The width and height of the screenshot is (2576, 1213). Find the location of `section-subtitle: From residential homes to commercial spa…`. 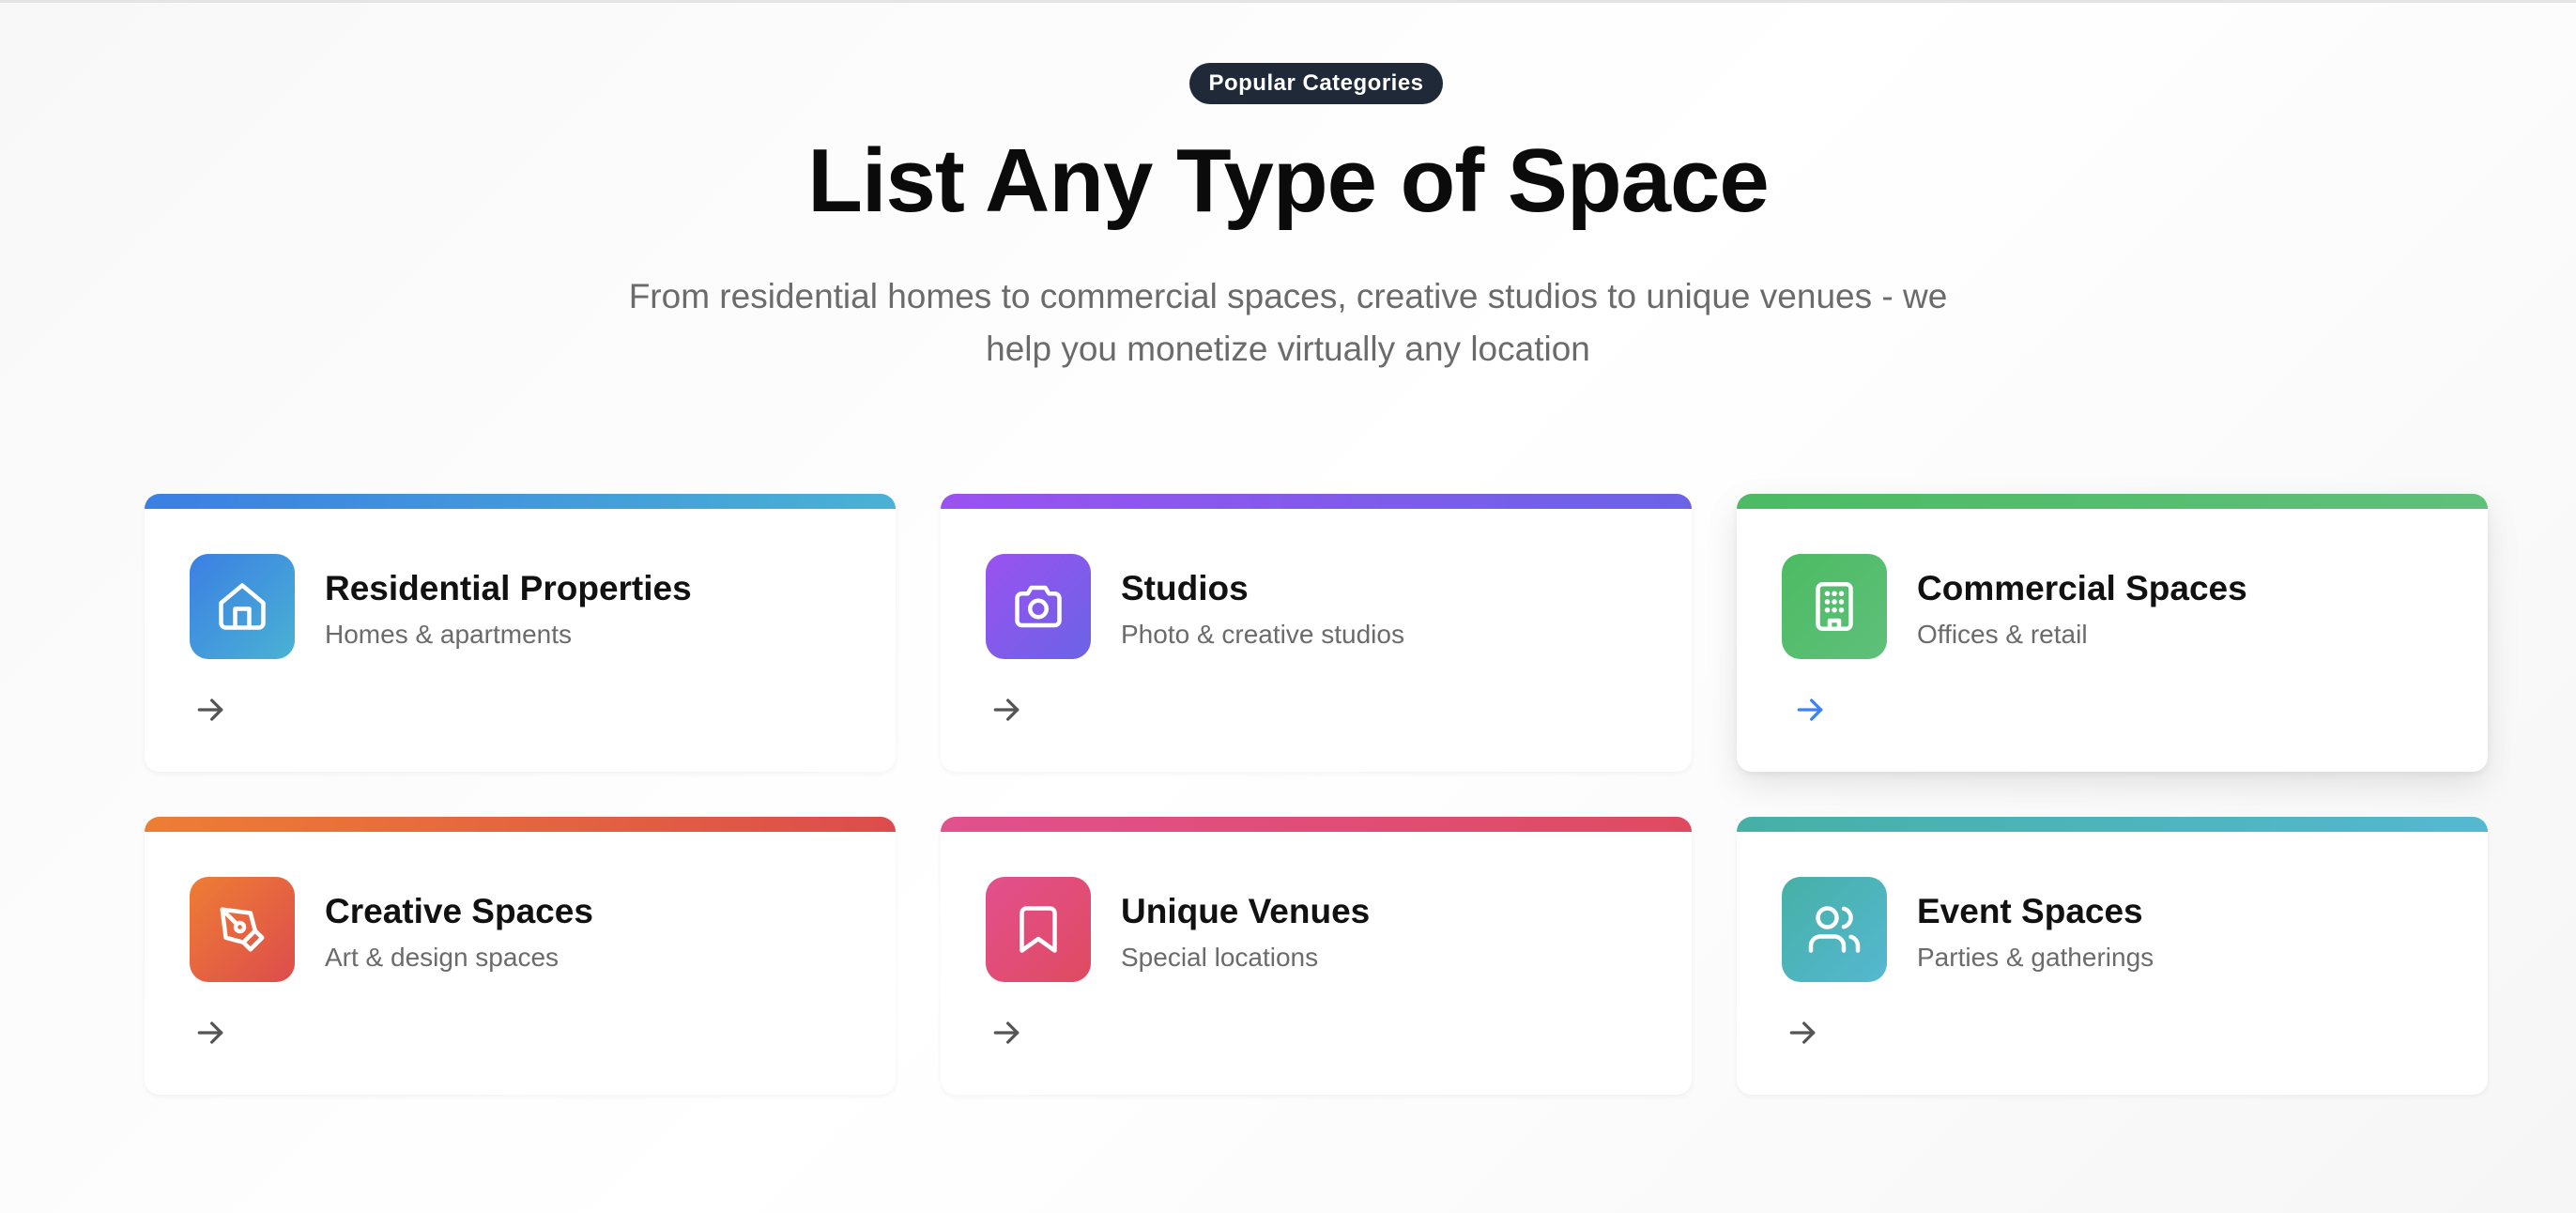

section-subtitle: From residential homes to commercial spa… is located at coordinates (1288, 322).